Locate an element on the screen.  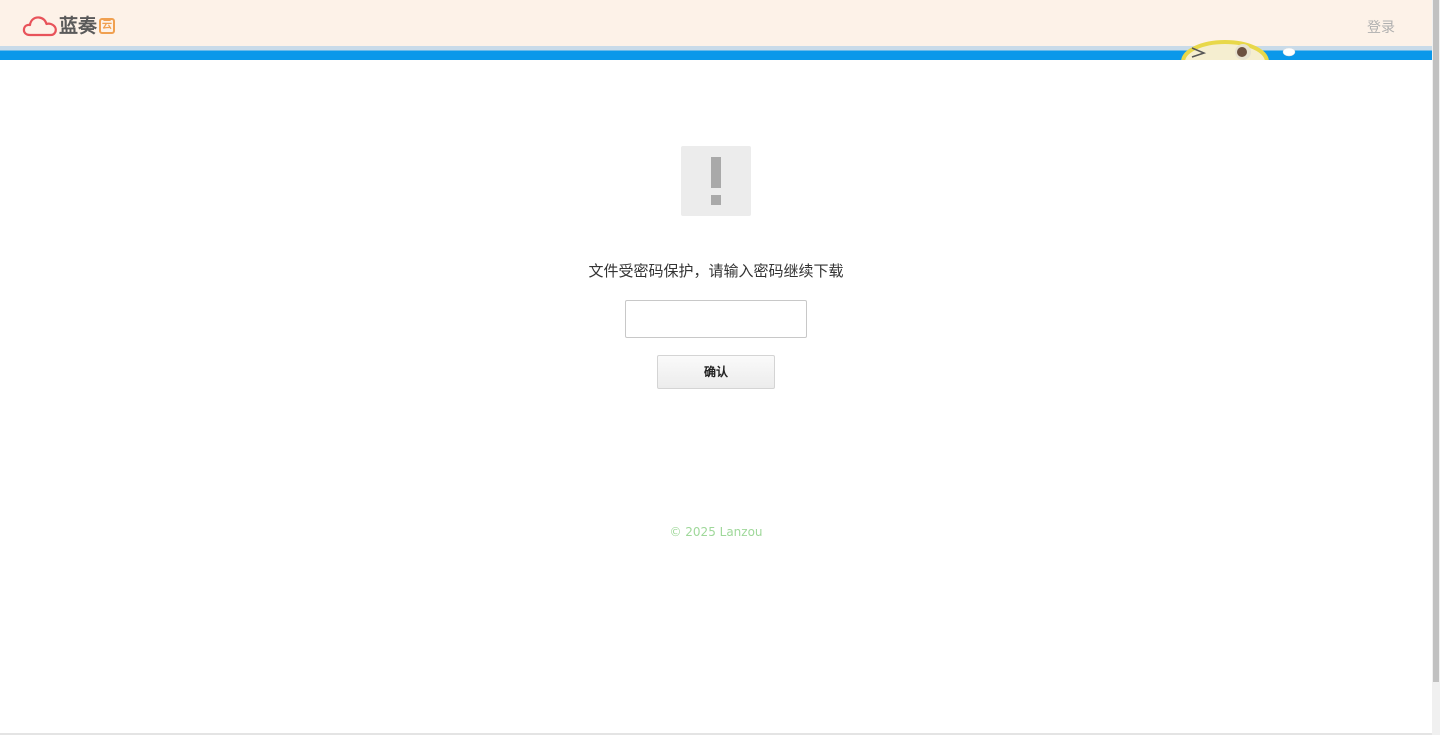
confirm-button: 确认 is located at coordinates (716, 372).